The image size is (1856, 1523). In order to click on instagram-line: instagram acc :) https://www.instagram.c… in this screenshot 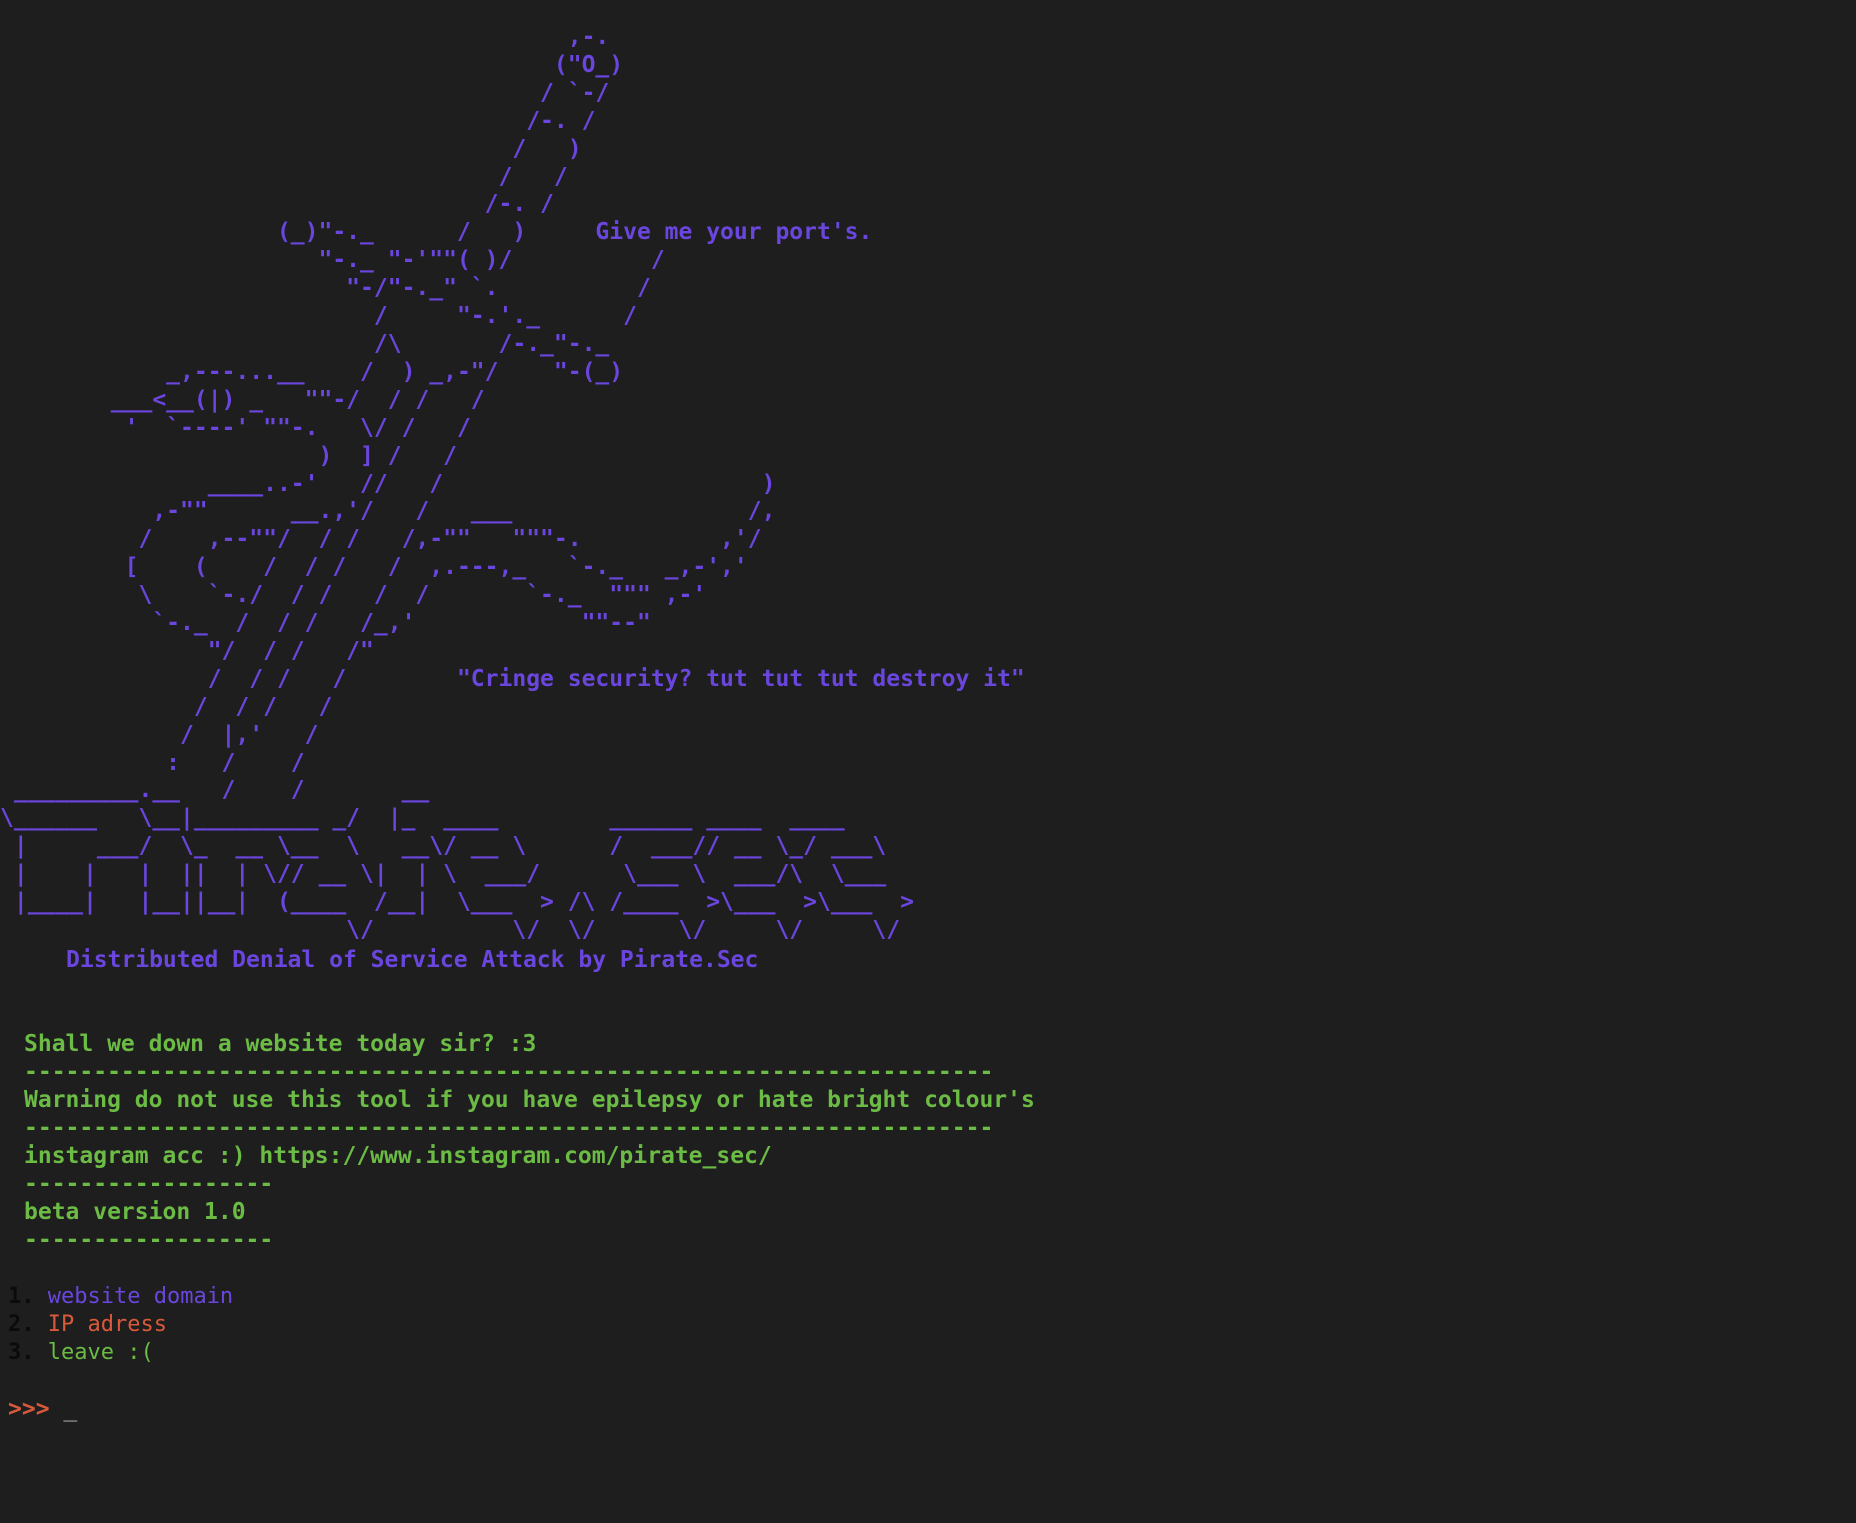, I will do `click(398, 1156)`.